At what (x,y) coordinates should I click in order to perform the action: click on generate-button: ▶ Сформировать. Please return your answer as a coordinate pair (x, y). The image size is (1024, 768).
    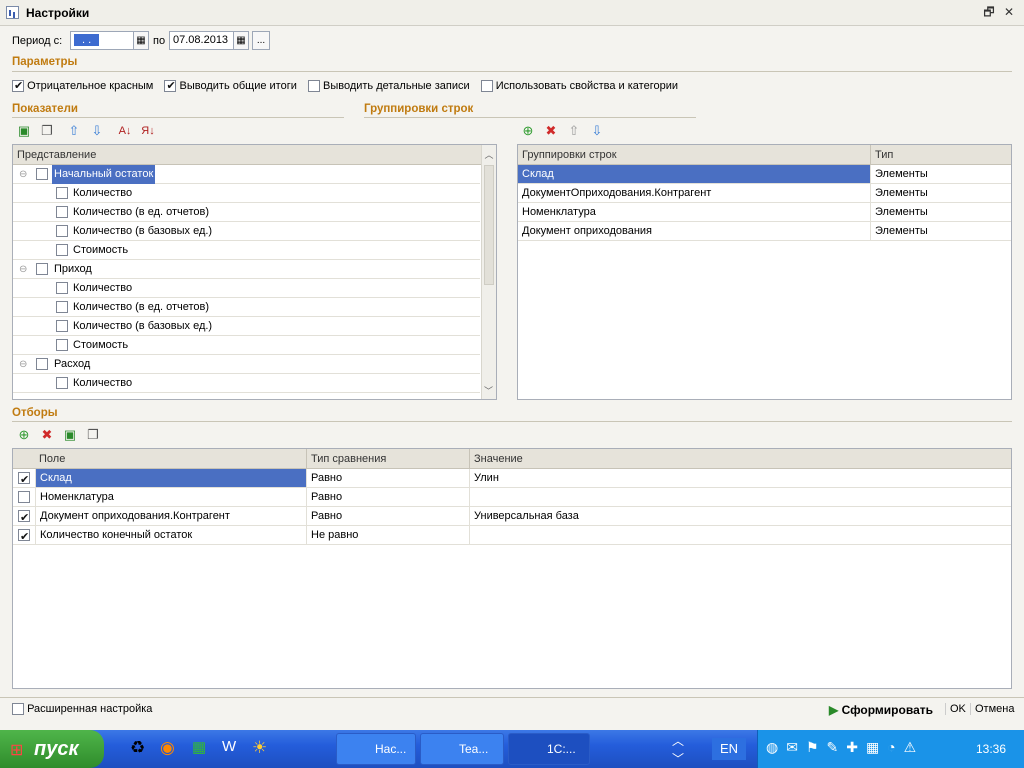
    Looking at the image, I should click on (881, 710).